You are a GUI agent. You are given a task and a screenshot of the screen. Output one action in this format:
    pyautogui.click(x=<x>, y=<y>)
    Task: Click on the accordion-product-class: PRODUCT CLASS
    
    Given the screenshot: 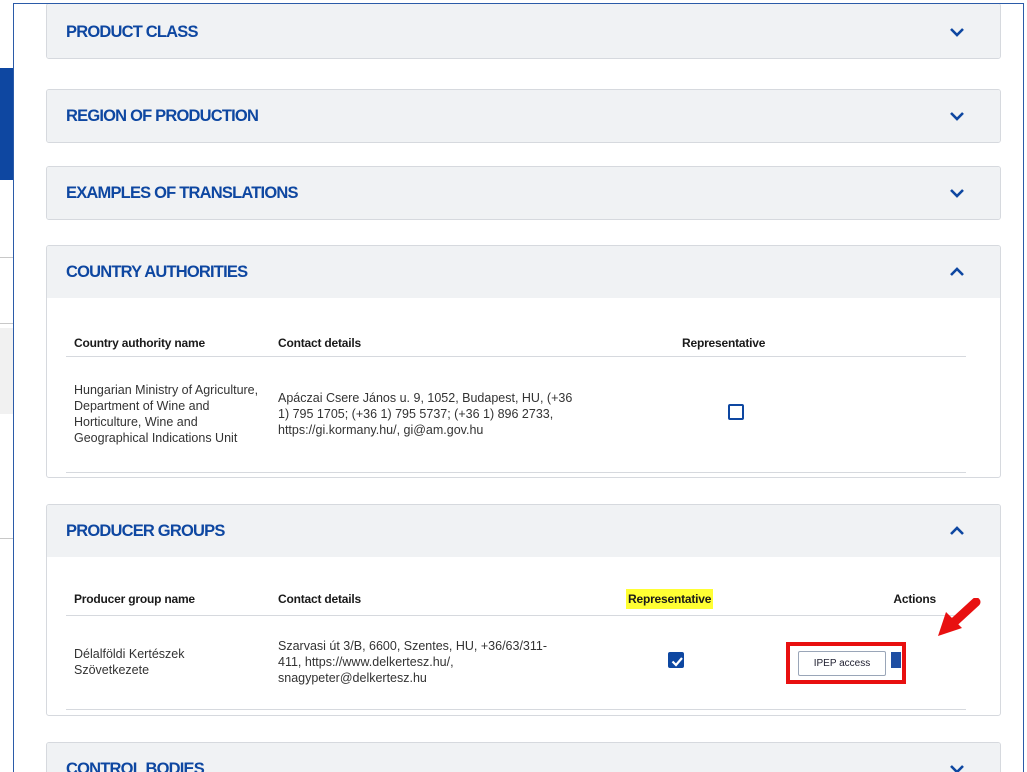 What is the action you would take?
    pyautogui.click(x=523, y=31)
    